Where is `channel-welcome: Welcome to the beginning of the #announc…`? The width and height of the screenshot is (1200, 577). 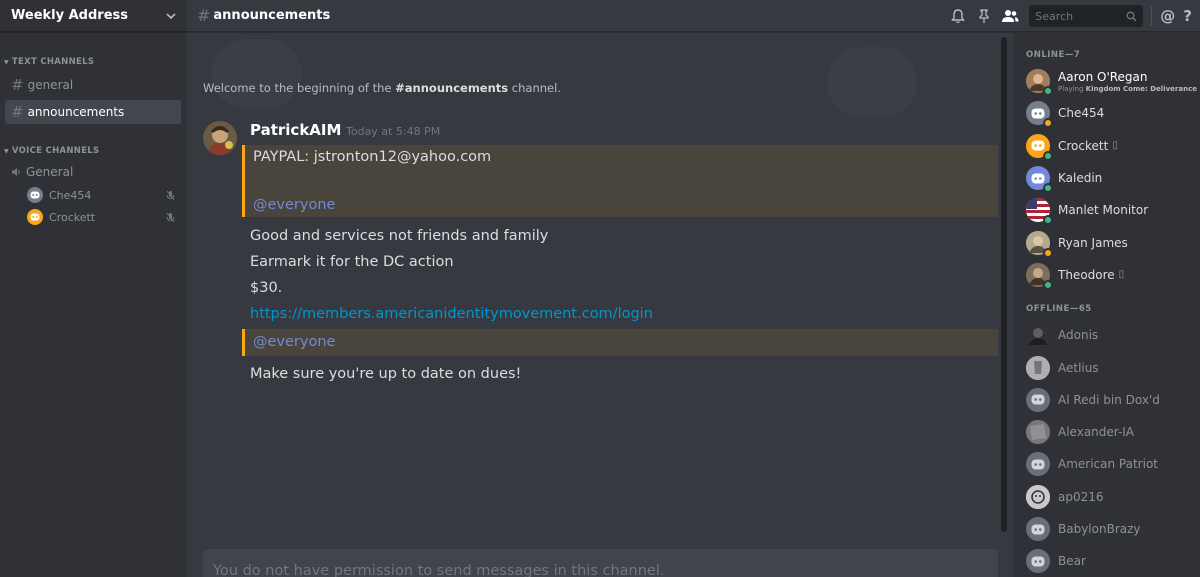 channel-welcome: Welcome to the beginning of the #announc… is located at coordinates (382, 88).